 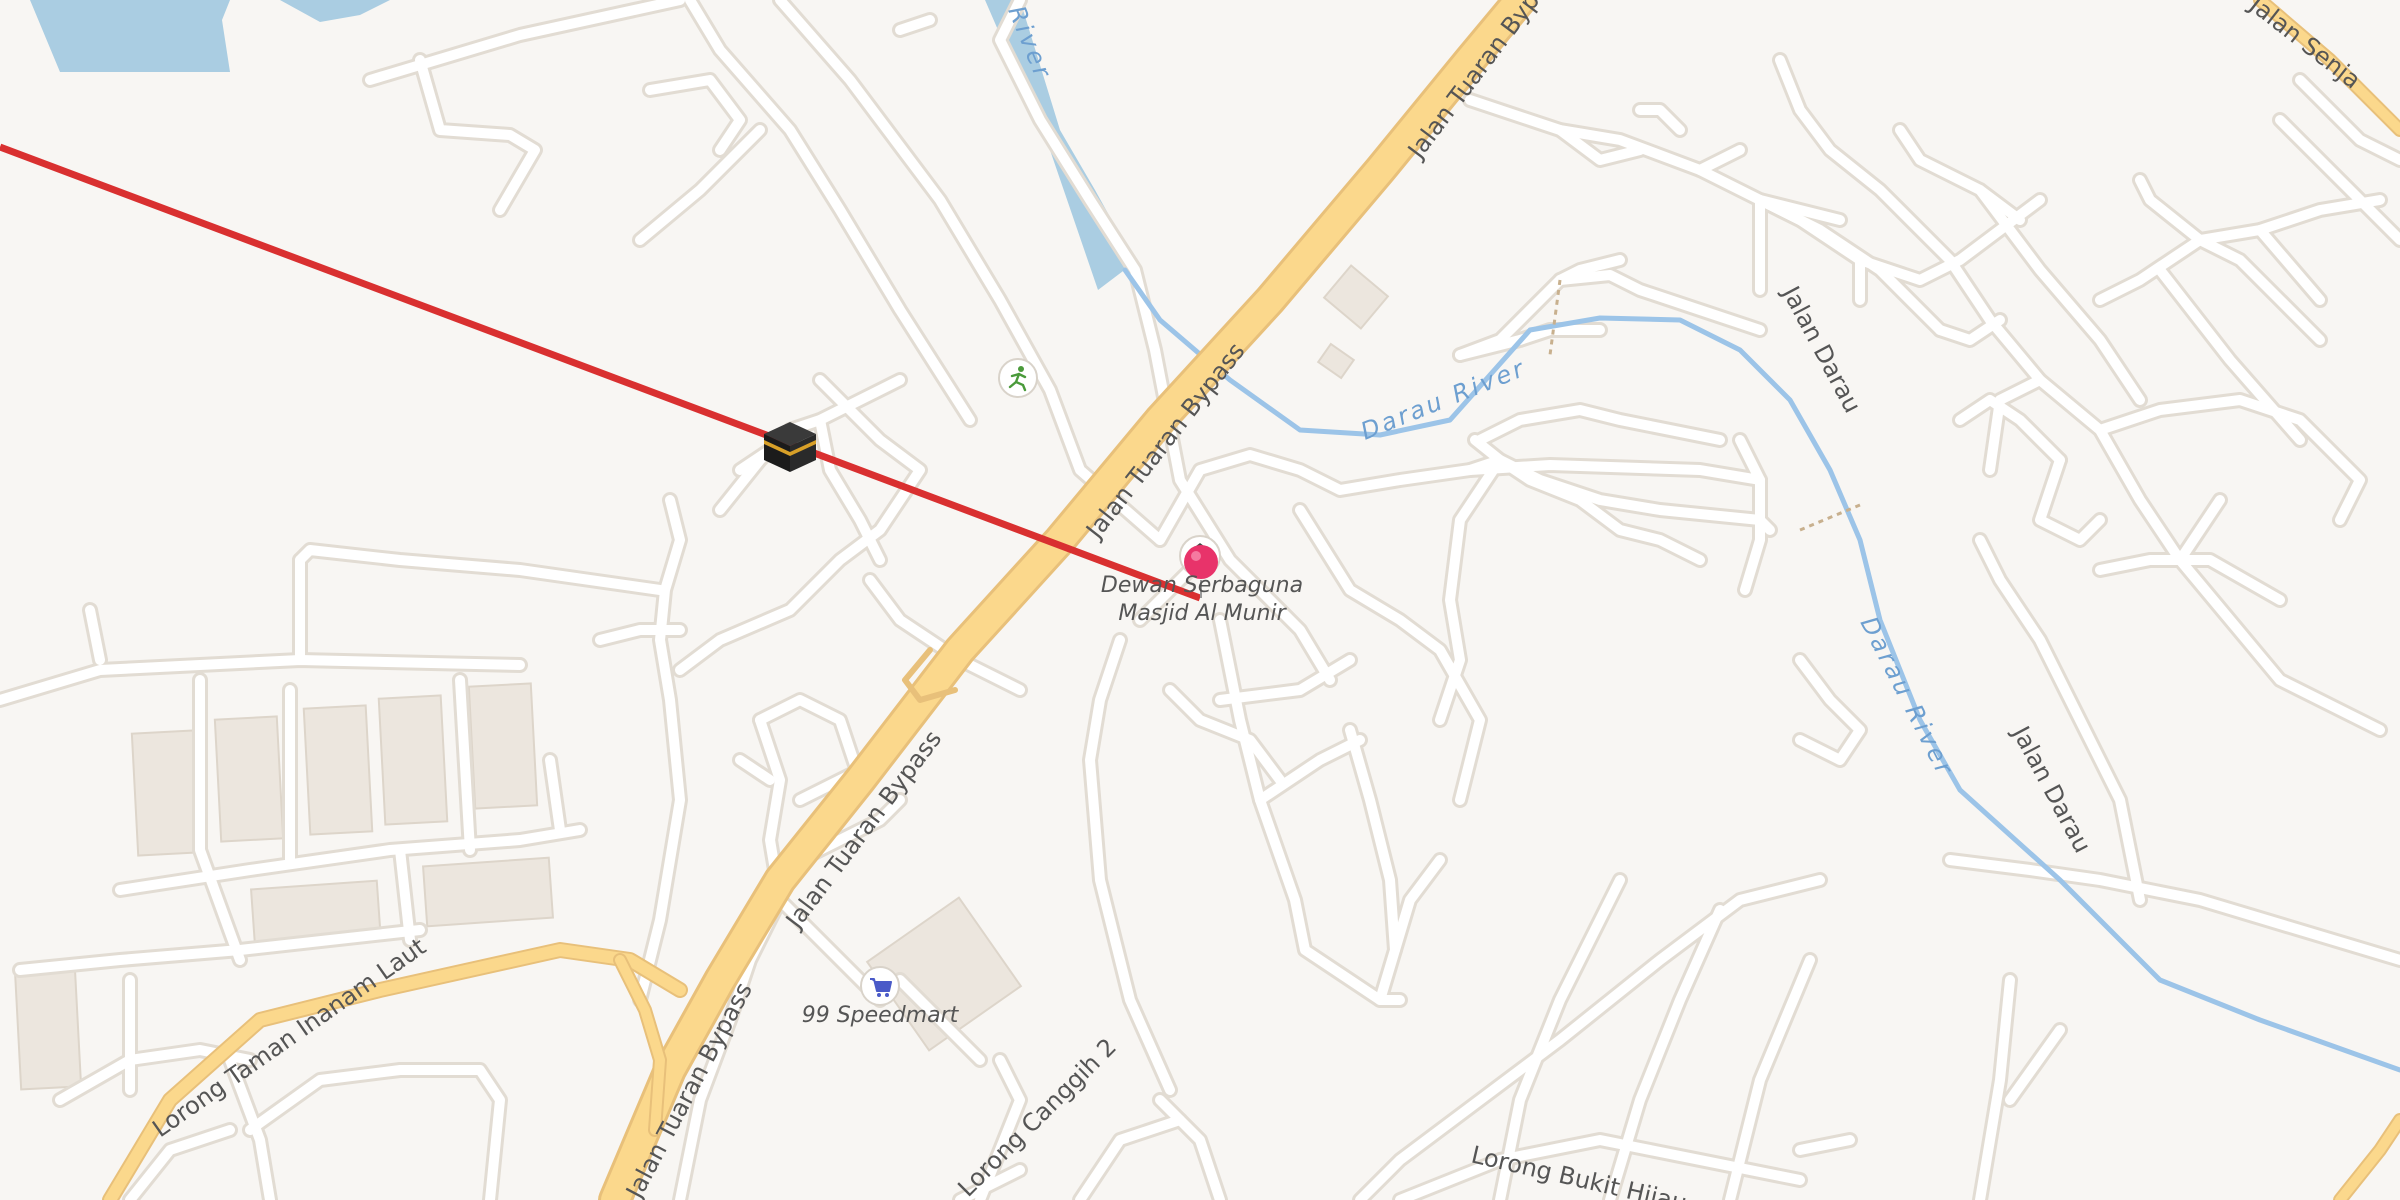 What do you see at coordinates (1018, 378) in the screenshot?
I see `sport-poi` at bounding box center [1018, 378].